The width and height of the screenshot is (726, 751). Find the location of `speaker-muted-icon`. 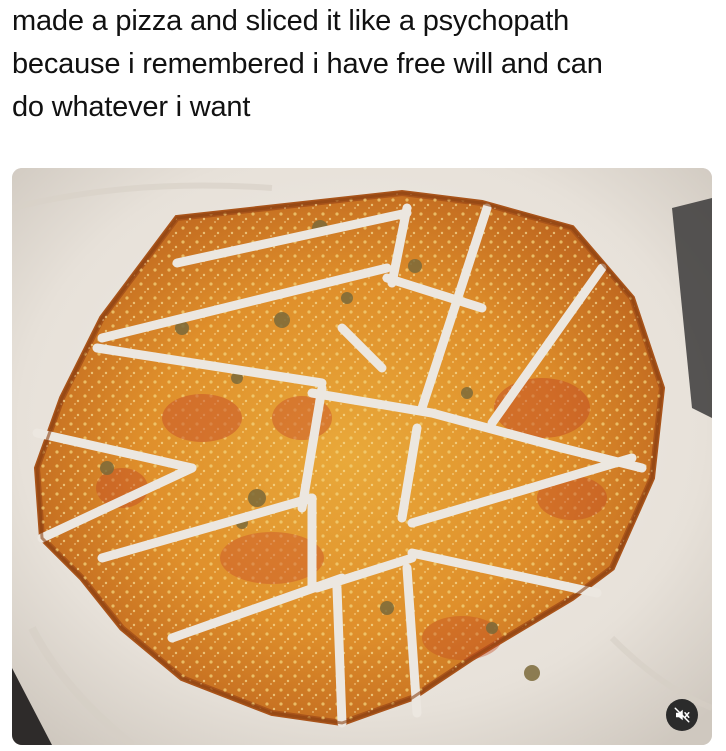

speaker-muted-icon is located at coordinates (682, 715).